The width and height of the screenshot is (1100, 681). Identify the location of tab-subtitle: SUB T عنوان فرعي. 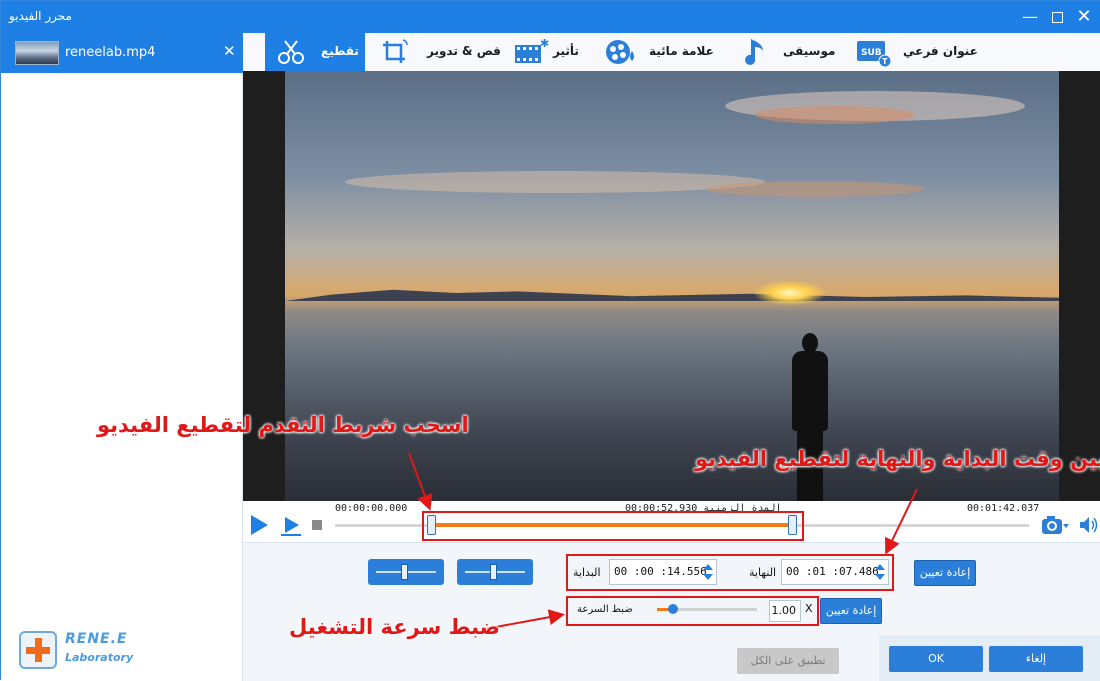
(916, 52).